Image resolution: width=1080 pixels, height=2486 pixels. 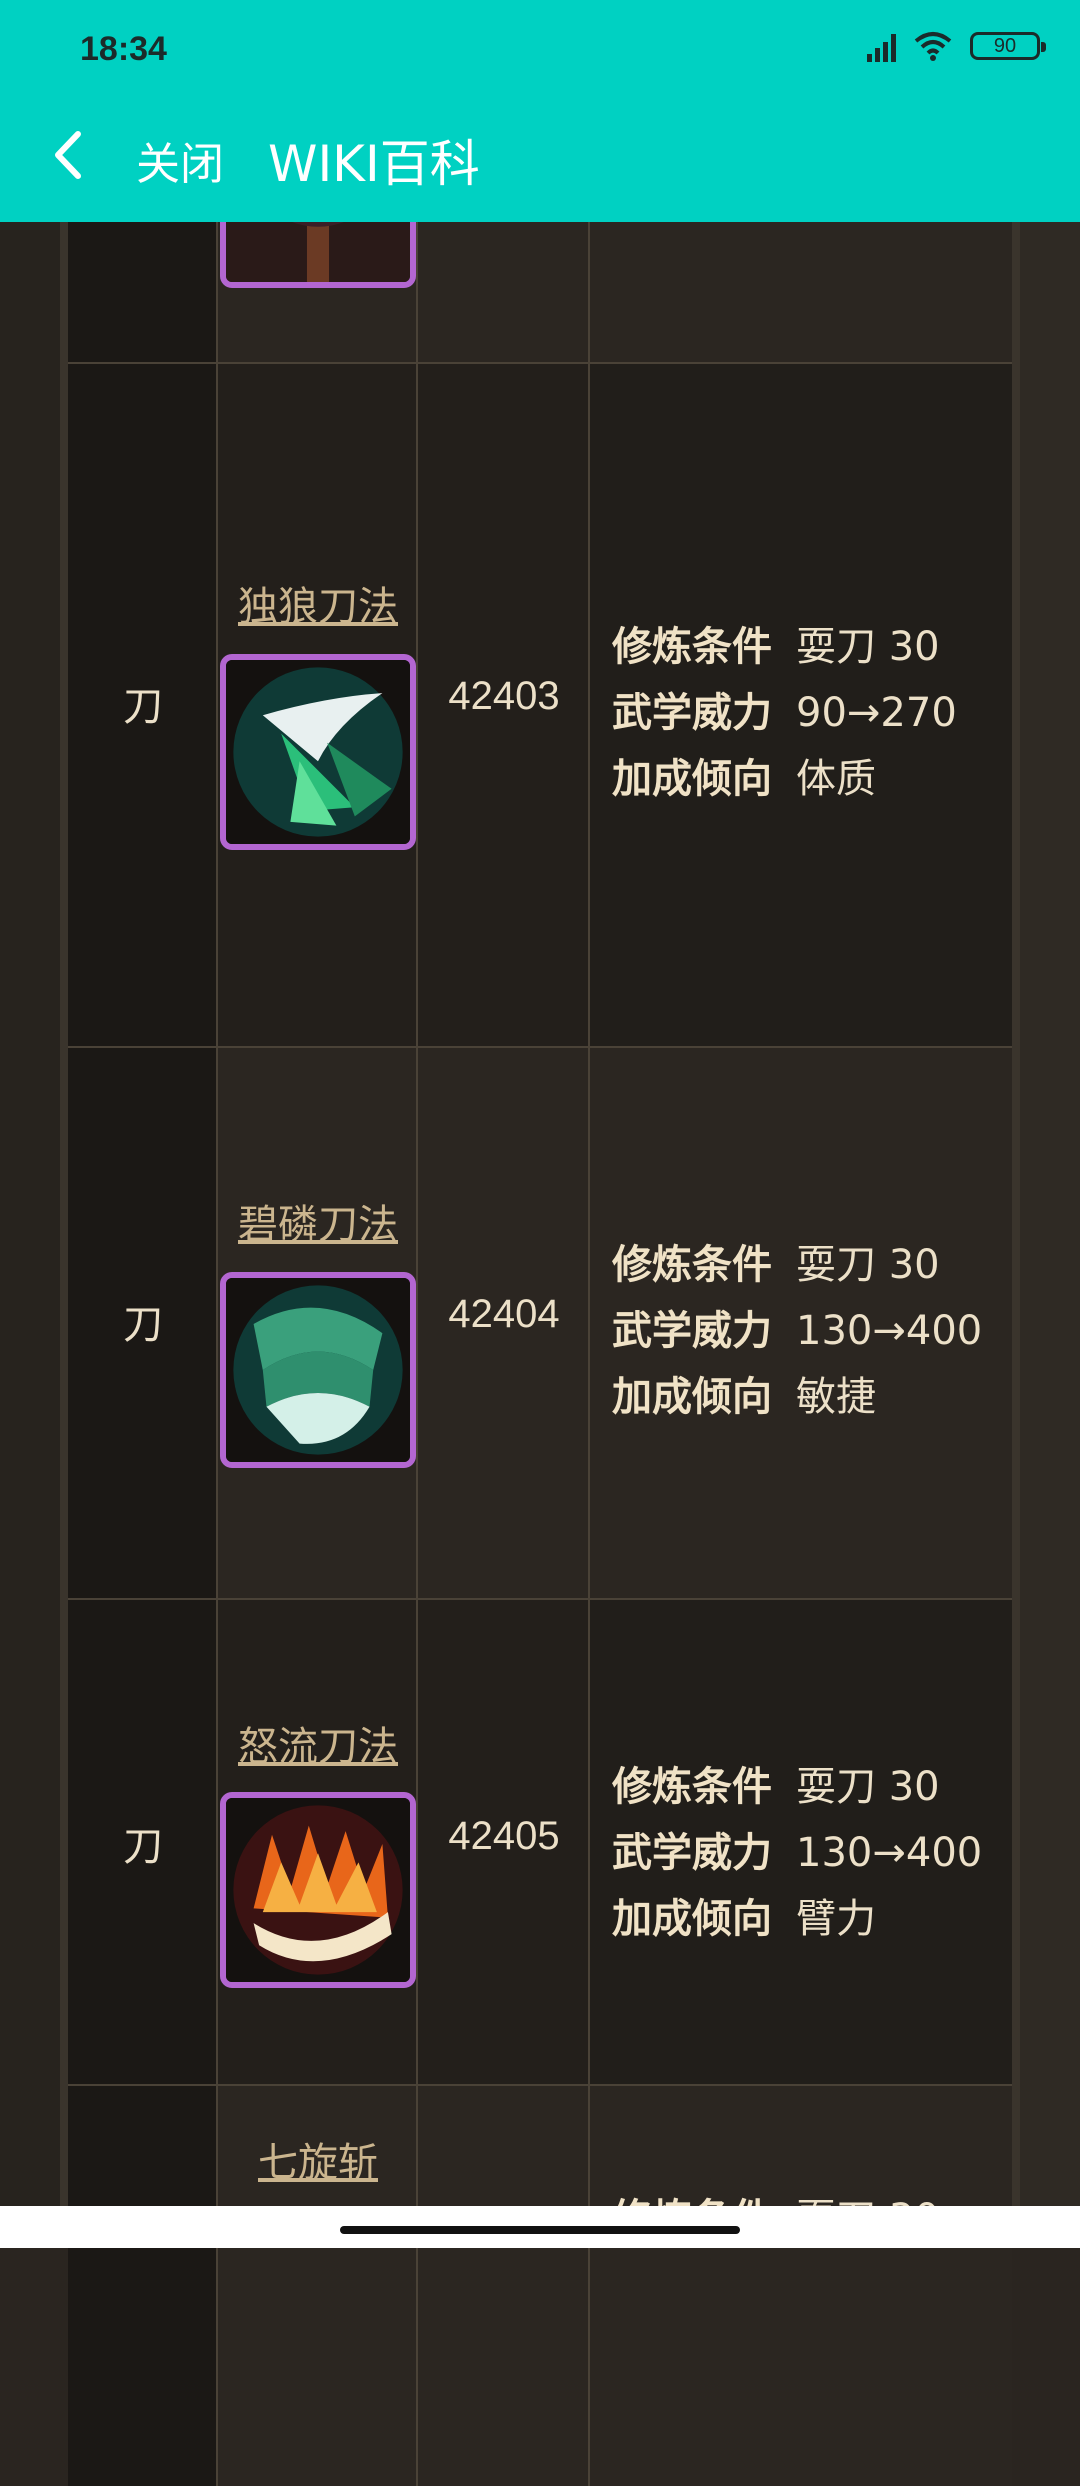 What do you see at coordinates (30, 1235) in the screenshot?
I see `left-frame` at bounding box center [30, 1235].